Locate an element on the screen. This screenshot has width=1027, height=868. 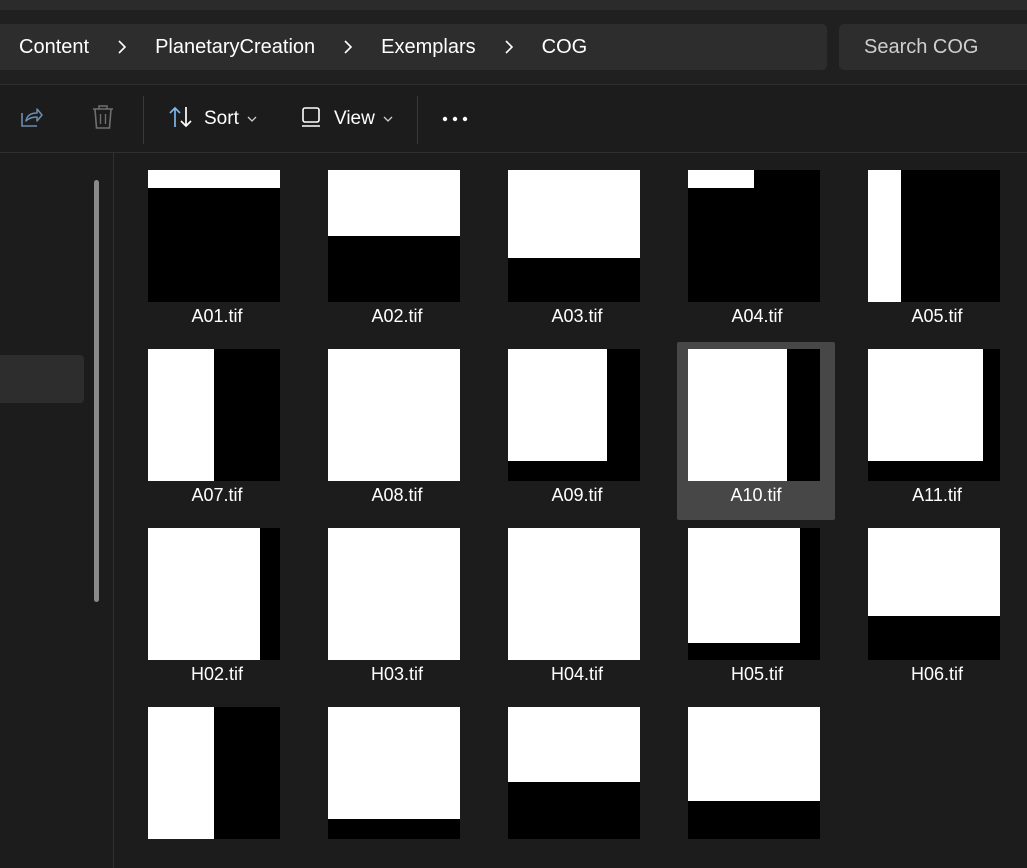
sort-icon is located at coordinates (181, 119).